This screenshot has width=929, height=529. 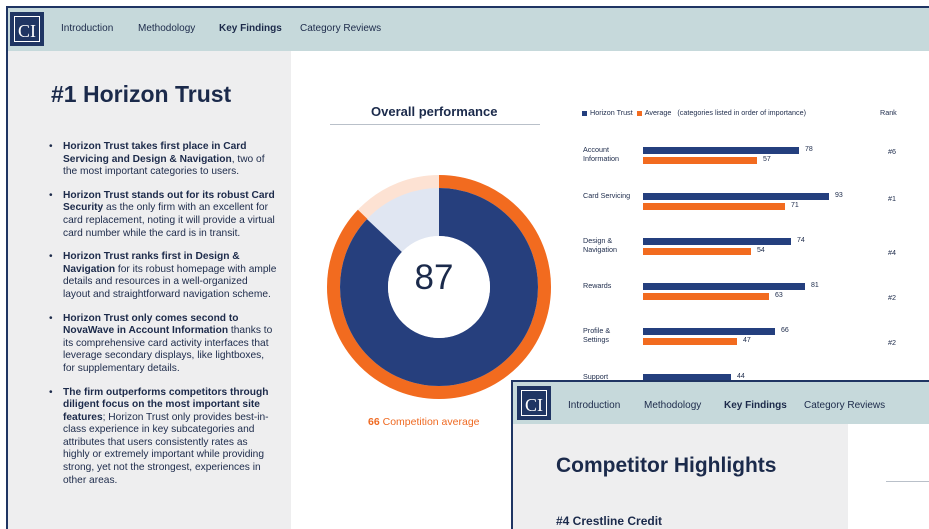 I want to click on competition-average: 66 Competition average, so click(x=424, y=422).